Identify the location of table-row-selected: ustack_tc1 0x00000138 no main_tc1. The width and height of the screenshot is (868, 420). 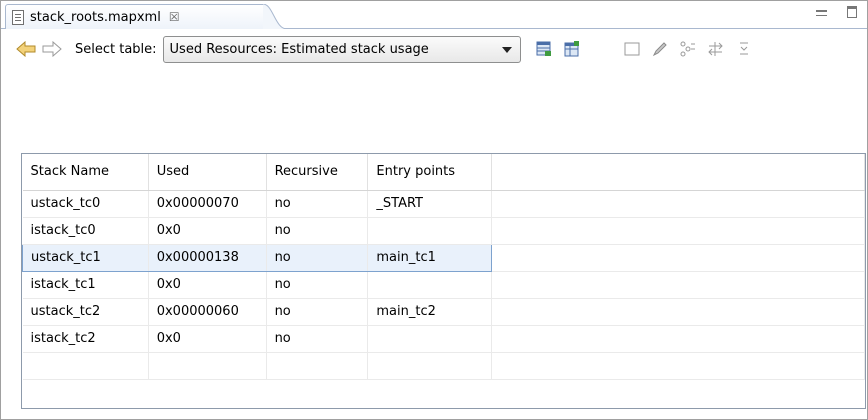
(443, 257).